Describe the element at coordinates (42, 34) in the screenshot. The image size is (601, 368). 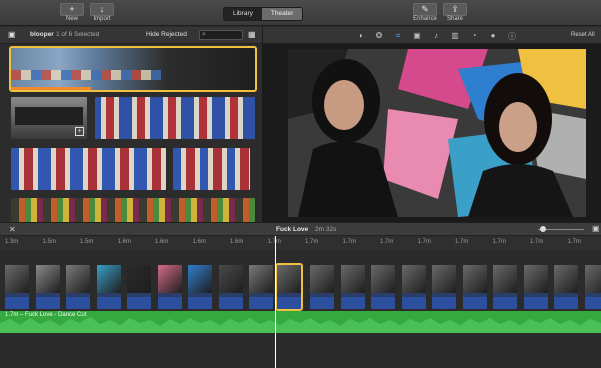
I see `event-name: blooper` at that location.